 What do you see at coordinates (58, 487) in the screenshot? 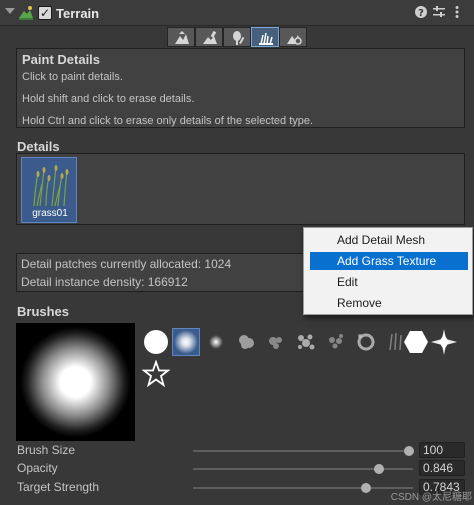
I see `target-strength-label: Target Strength` at bounding box center [58, 487].